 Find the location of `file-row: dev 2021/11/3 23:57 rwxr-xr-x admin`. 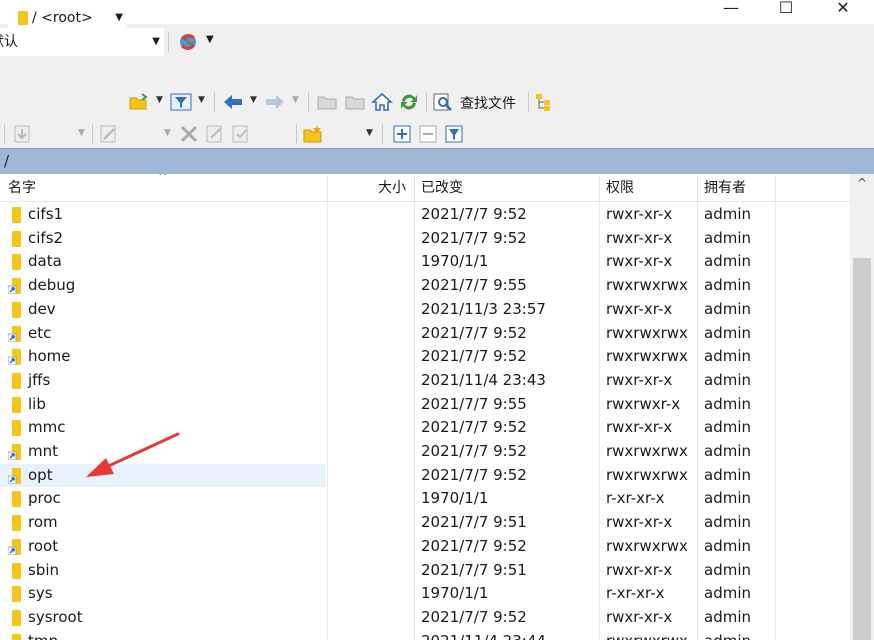

file-row: dev 2021/11/3 23:57 rwxr-xr-x admin is located at coordinates (425, 310).